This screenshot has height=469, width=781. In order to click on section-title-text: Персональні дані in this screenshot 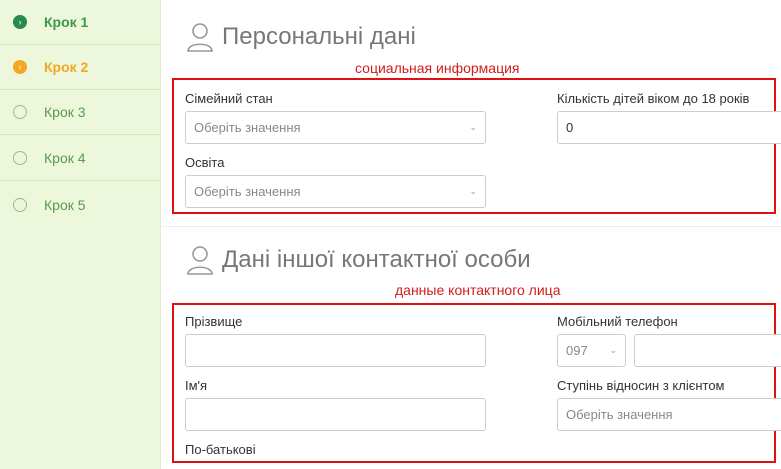, I will do `click(319, 36)`.